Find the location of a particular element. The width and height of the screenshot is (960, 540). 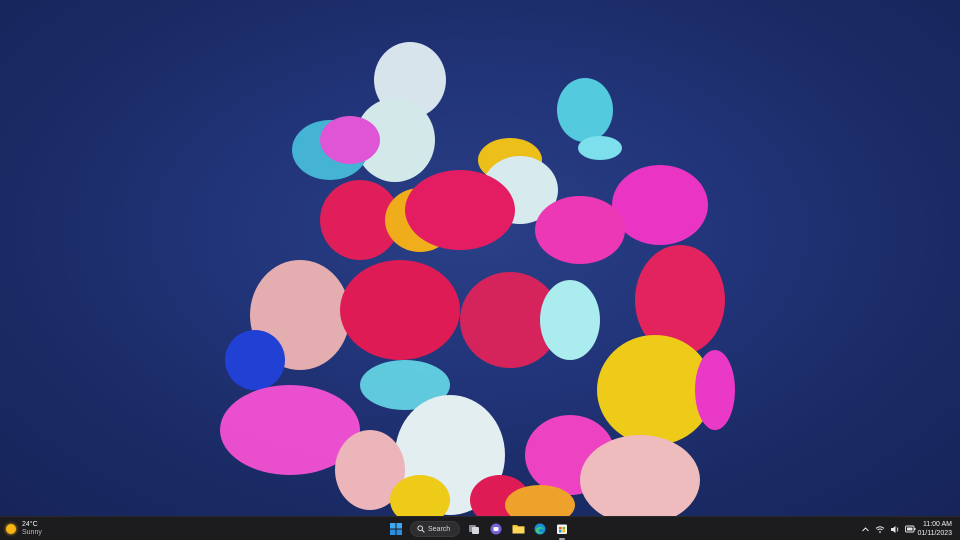

search-button: Search is located at coordinates (435, 529).